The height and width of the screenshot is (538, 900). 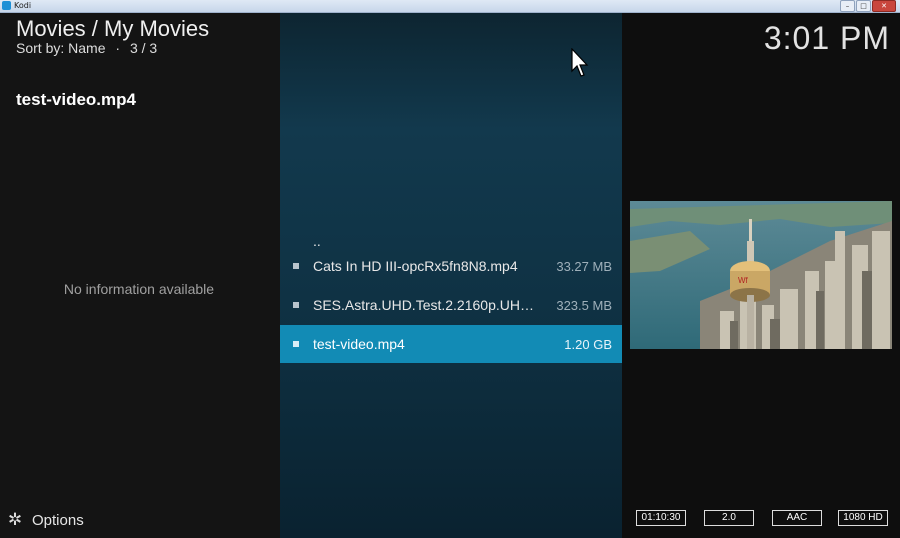 What do you see at coordinates (6, 5) in the screenshot?
I see `kodi-logo-icon` at bounding box center [6, 5].